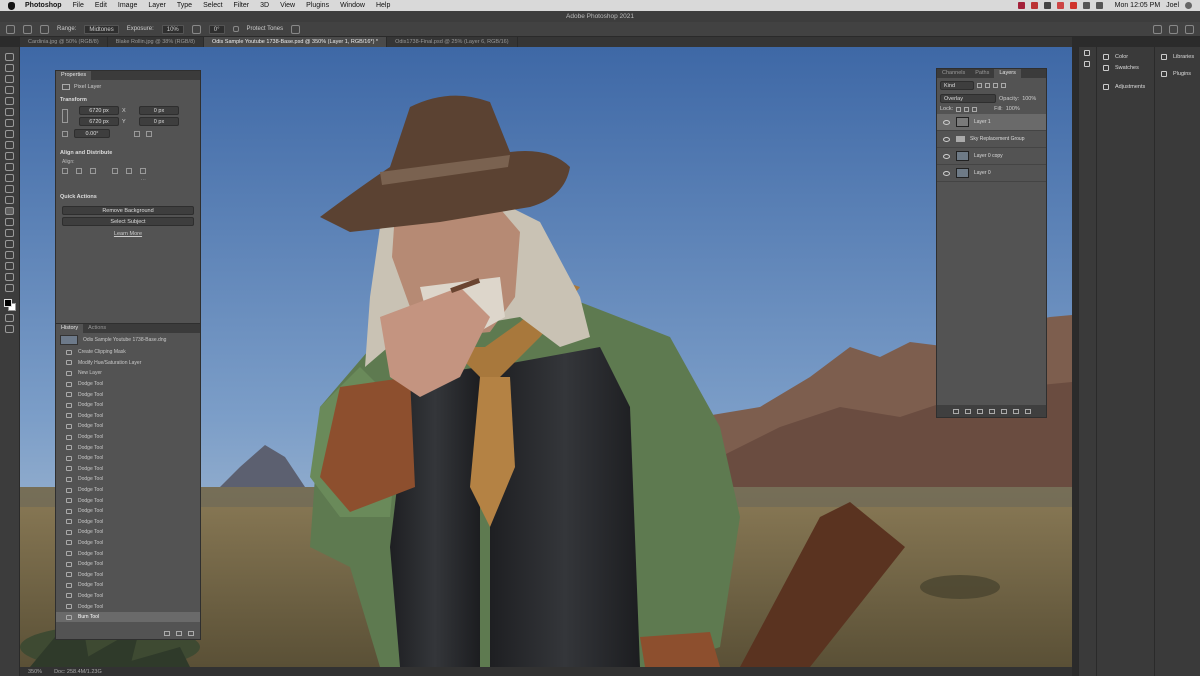 The width and height of the screenshot is (1200, 676). What do you see at coordinates (128, 153) in the screenshot?
I see `align-section: Align and Distribute` at bounding box center [128, 153].